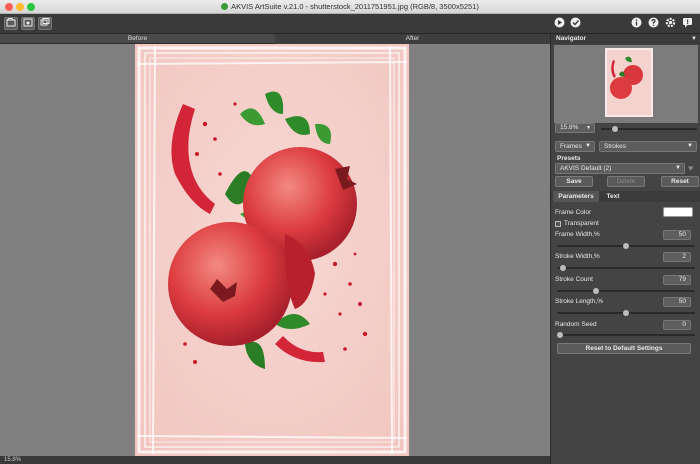 Image resolution: width=700 pixels, height=464 pixels. I want to click on frame-width-label: Frame Width,%, so click(577, 234).